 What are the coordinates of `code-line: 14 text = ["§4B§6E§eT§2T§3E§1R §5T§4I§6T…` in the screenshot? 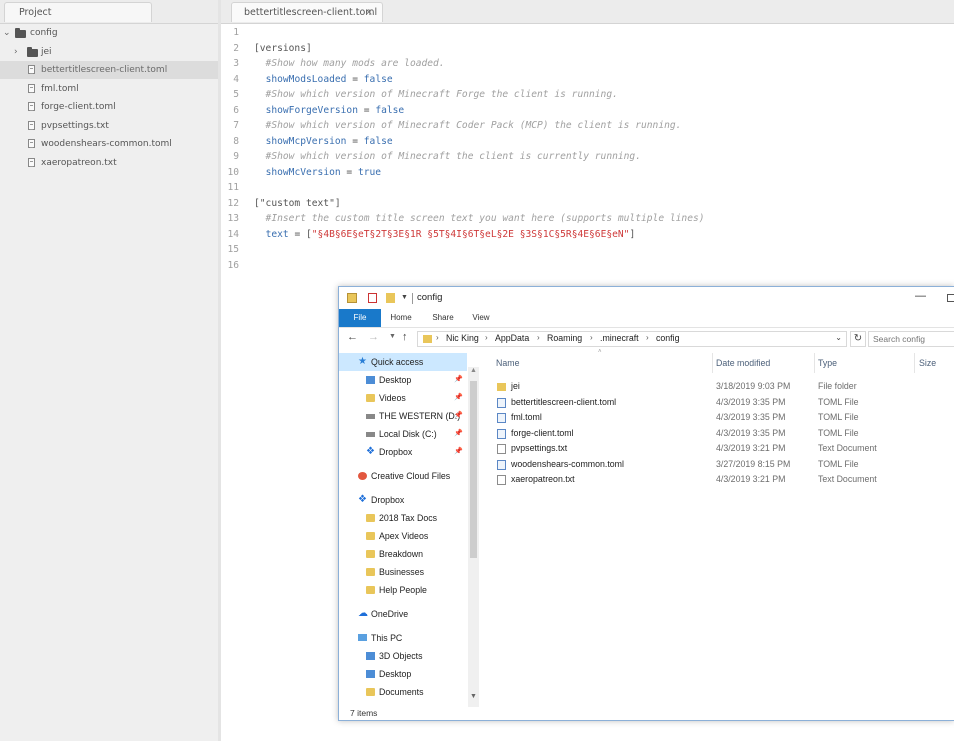 It's located at (587, 235).